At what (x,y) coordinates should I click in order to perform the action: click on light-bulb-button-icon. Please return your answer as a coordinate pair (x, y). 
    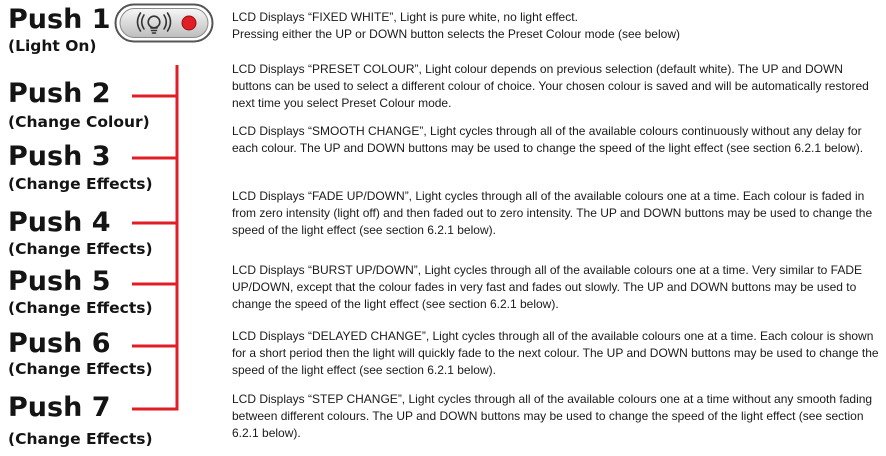
    Looking at the image, I should click on (164, 23).